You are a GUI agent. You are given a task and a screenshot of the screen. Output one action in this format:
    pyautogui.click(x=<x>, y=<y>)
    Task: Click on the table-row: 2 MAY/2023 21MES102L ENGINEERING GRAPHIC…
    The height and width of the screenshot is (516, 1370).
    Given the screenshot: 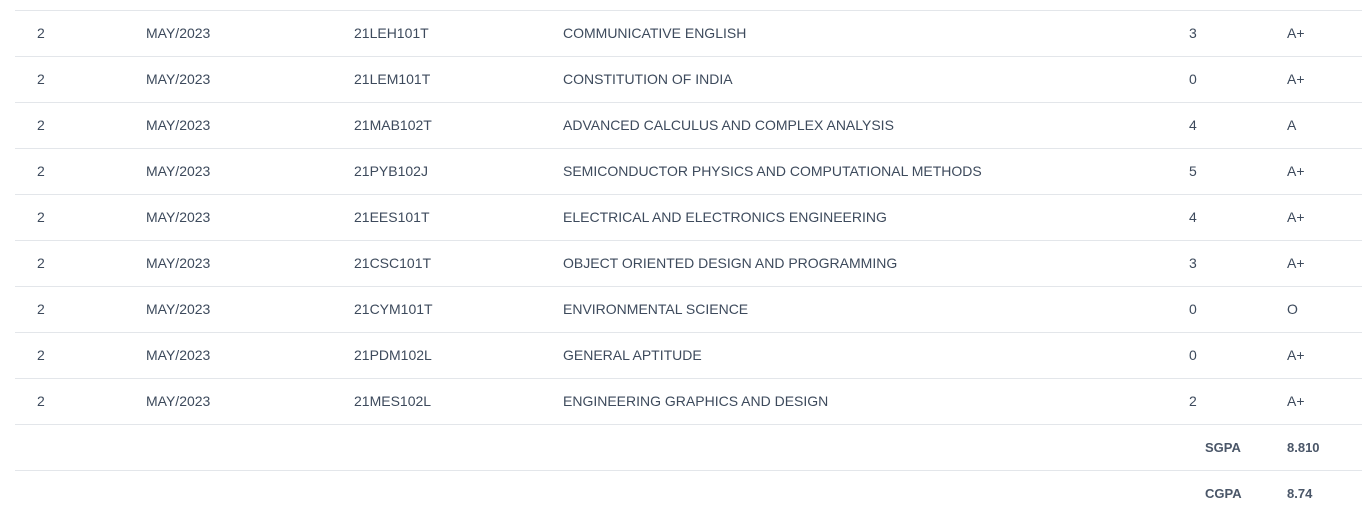 What is the action you would take?
    pyautogui.click(x=688, y=402)
    